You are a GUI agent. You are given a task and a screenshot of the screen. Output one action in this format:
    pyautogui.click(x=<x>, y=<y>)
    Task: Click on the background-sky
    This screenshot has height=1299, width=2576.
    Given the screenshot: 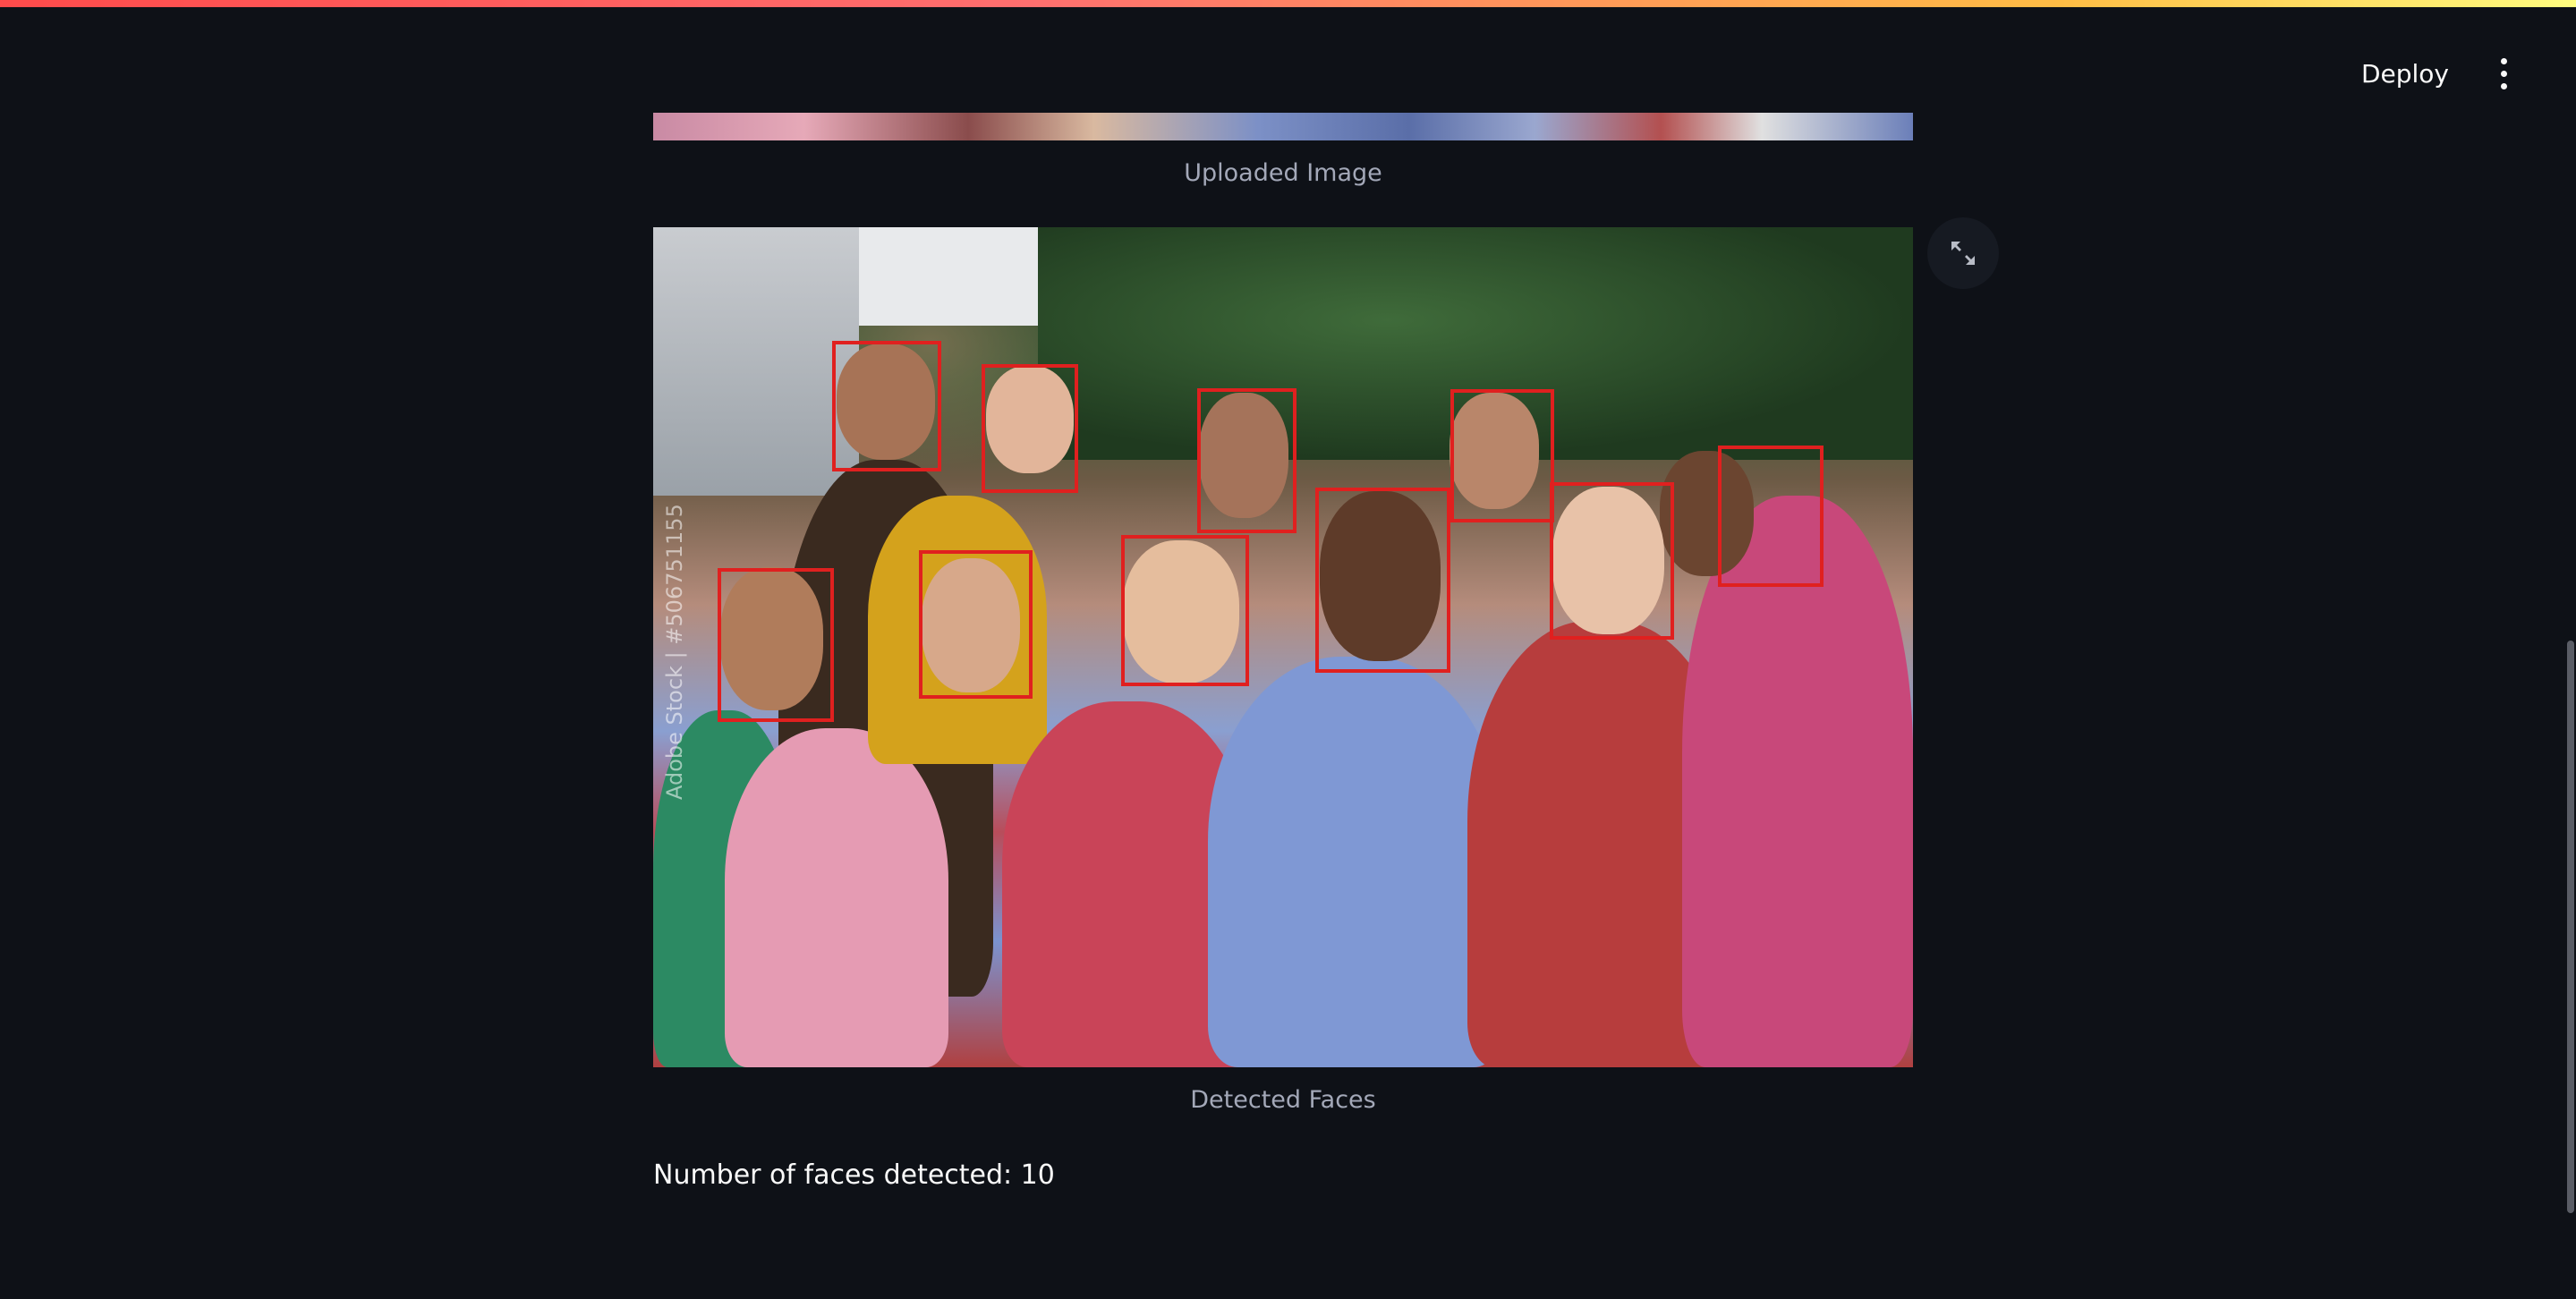 What is the action you would take?
    pyautogui.click(x=957, y=276)
    